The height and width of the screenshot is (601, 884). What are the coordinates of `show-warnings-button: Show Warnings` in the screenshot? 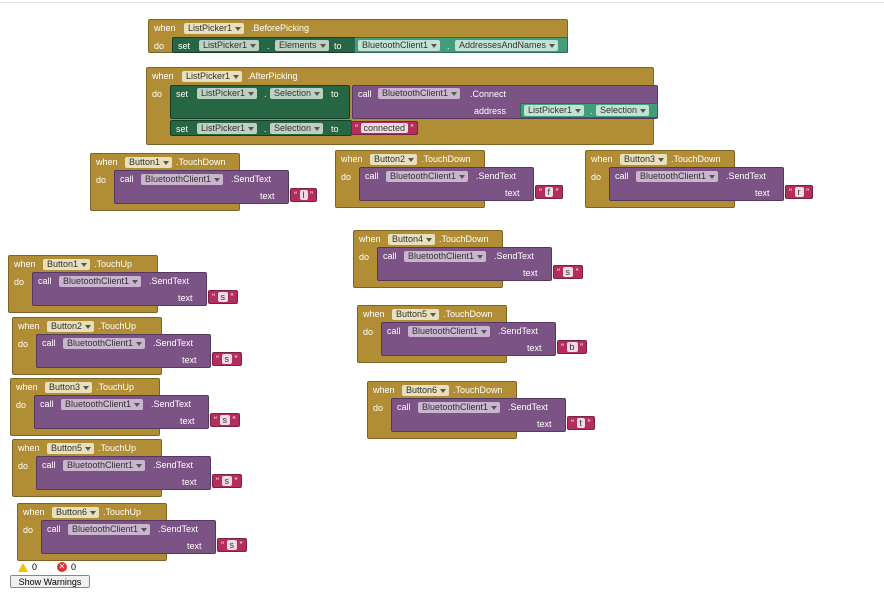 It's located at (50, 581).